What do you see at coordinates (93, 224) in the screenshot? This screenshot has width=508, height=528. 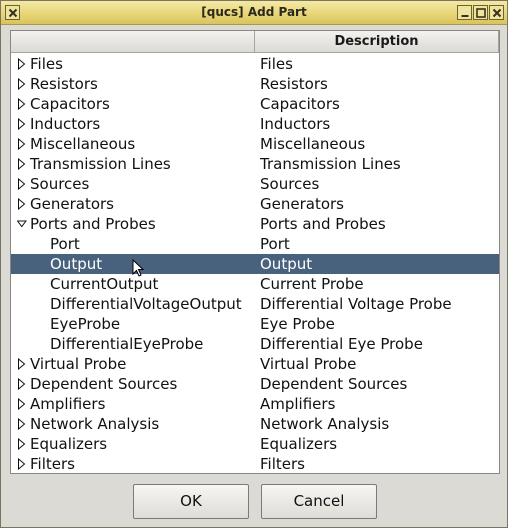 I see `tree-row-name: Ports and Probes` at bounding box center [93, 224].